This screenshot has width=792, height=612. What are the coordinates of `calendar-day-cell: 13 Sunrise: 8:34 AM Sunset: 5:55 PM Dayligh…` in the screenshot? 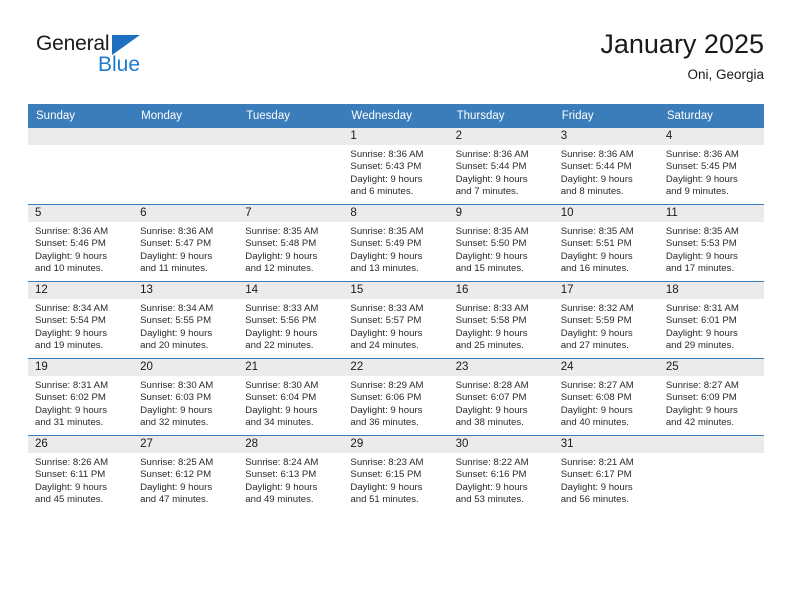 It's located at (186, 320).